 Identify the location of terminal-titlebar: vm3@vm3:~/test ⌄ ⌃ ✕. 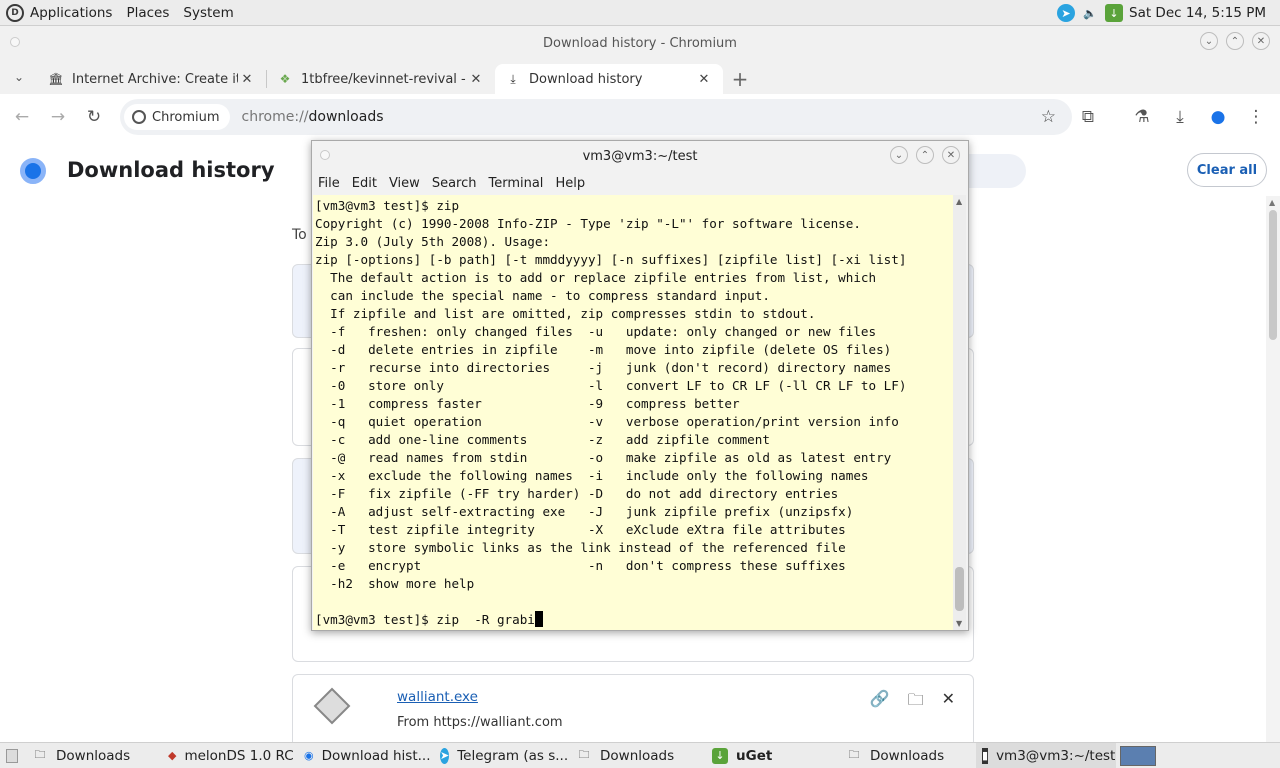
(640, 156).